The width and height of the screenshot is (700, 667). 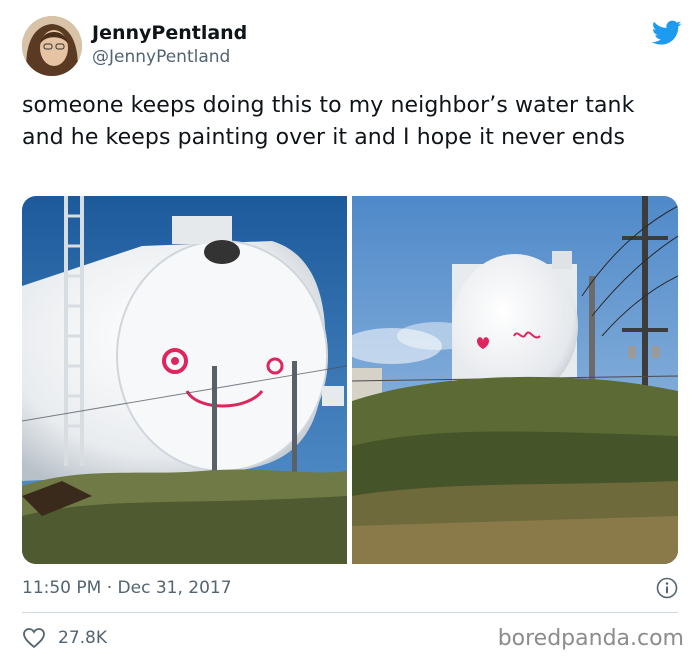 What do you see at coordinates (350, 612) in the screenshot?
I see `divider` at bounding box center [350, 612].